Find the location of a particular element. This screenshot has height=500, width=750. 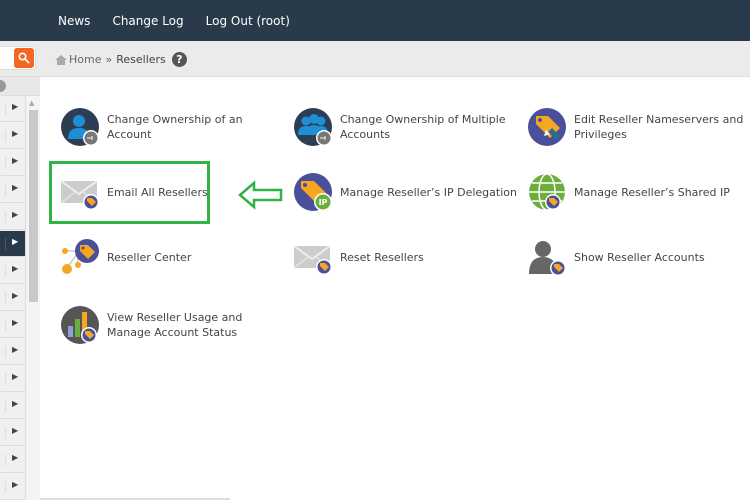

item-label: Manage Reseller’s IP Delegation is located at coordinates (428, 192).